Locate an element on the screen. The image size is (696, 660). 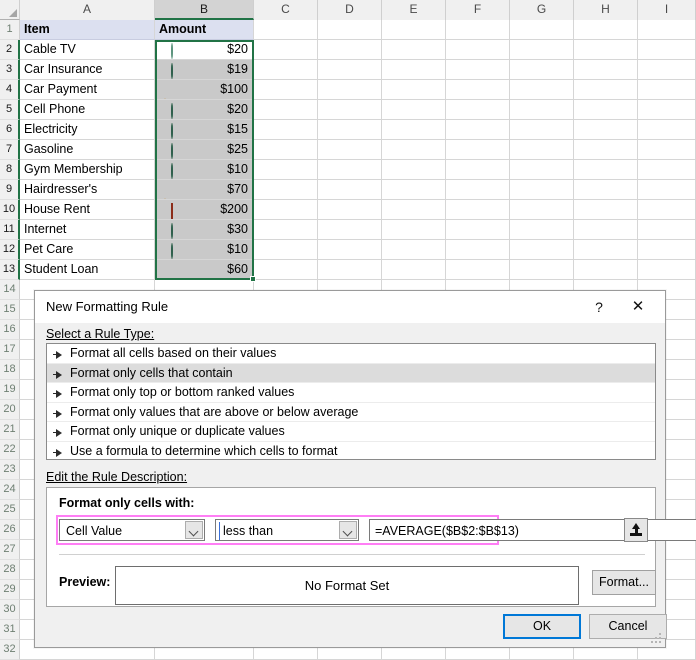
row-header-30: 30 is located at coordinates (10, 610).